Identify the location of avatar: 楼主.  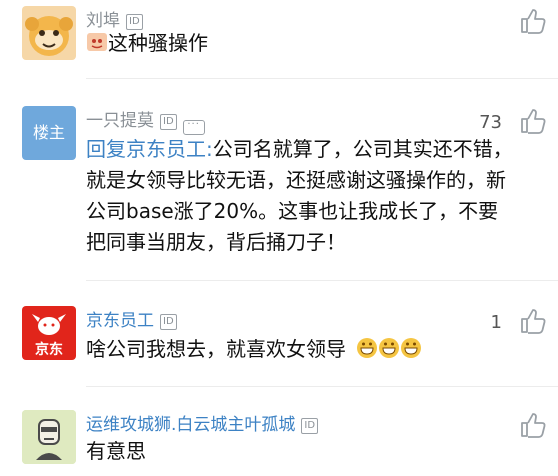
(49, 133).